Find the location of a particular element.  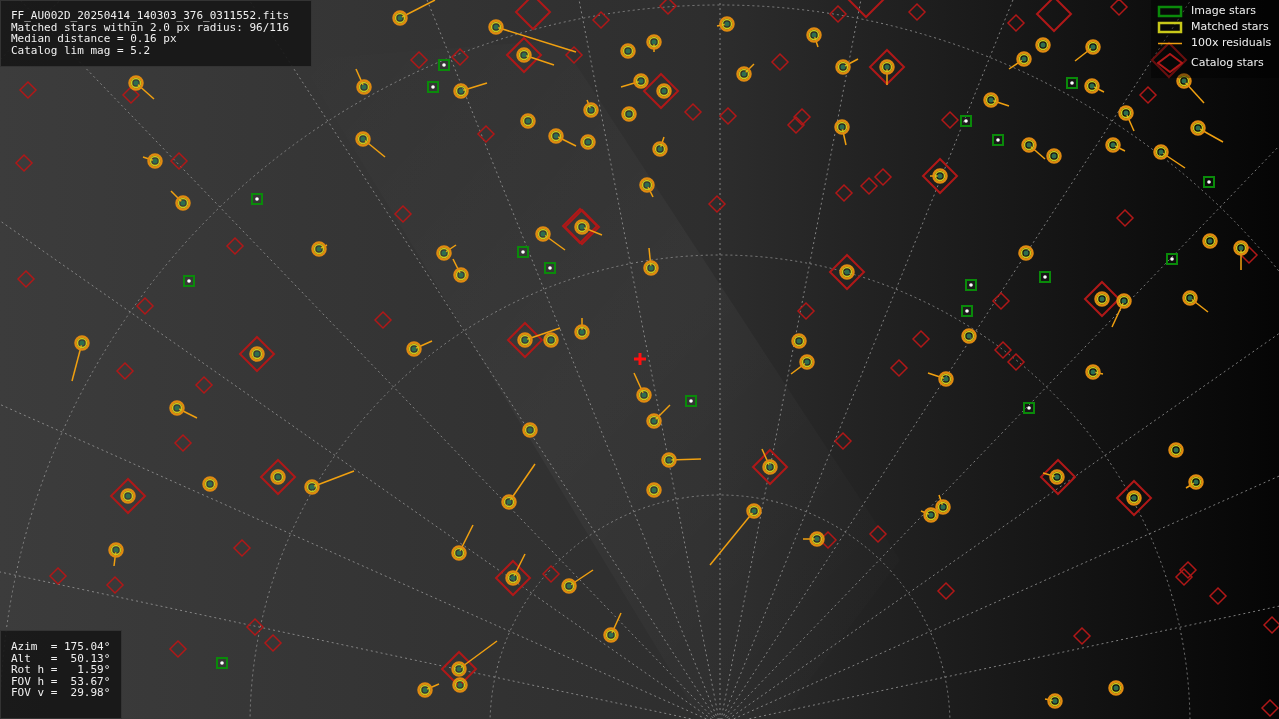

matched-star-swatch-icon is located at coordinates (1170, 27).